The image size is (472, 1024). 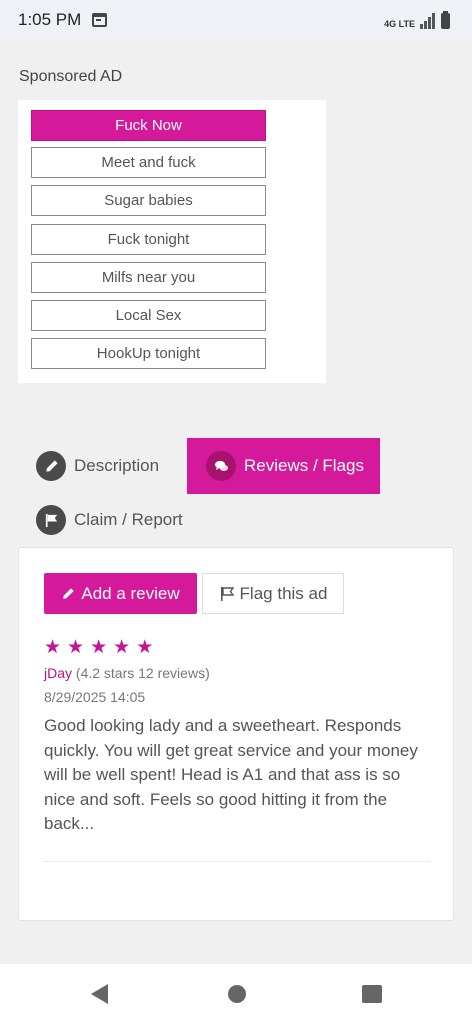 What do you see at coordinates (428, 21) in the screenshot?
I see `signal-icon` at bounding box center [428, 21].